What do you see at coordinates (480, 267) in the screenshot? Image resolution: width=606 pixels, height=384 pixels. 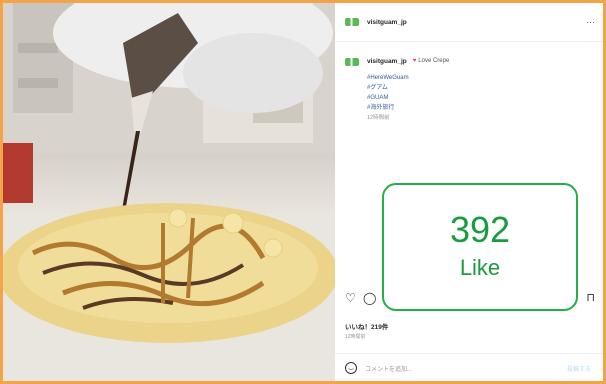 I see `overlay-like-label: Like` at bounding box center [480, 267].